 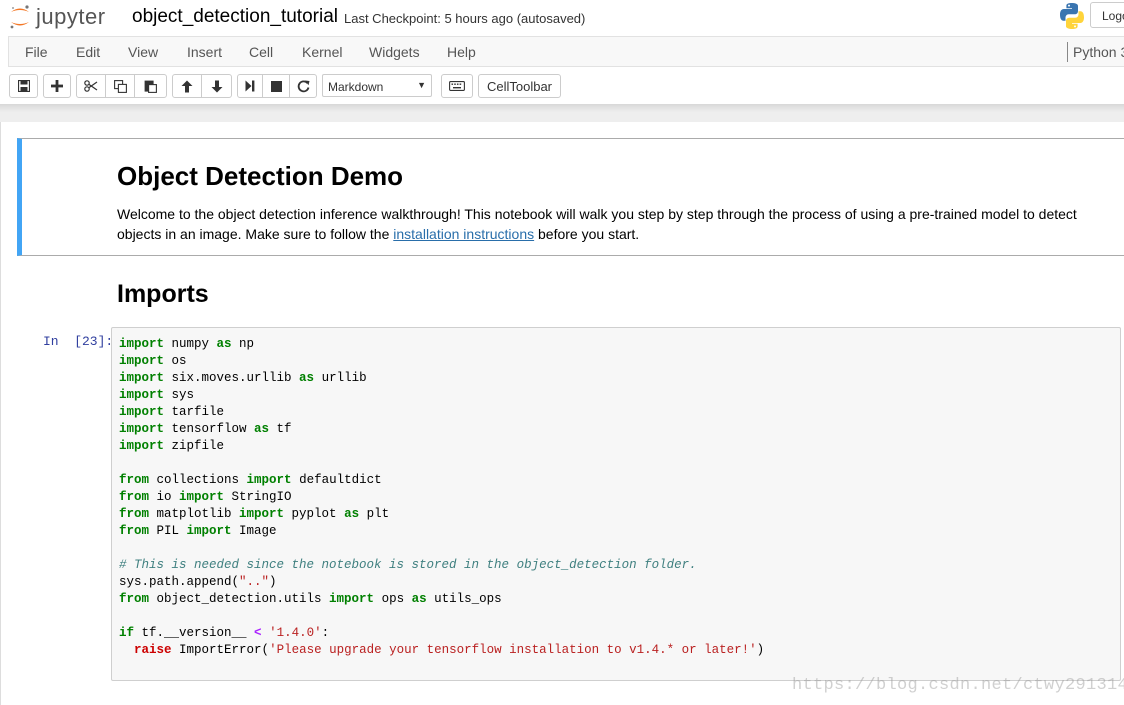 I want to click on code-line: from io import StringIO, so click(x=441, y=497).